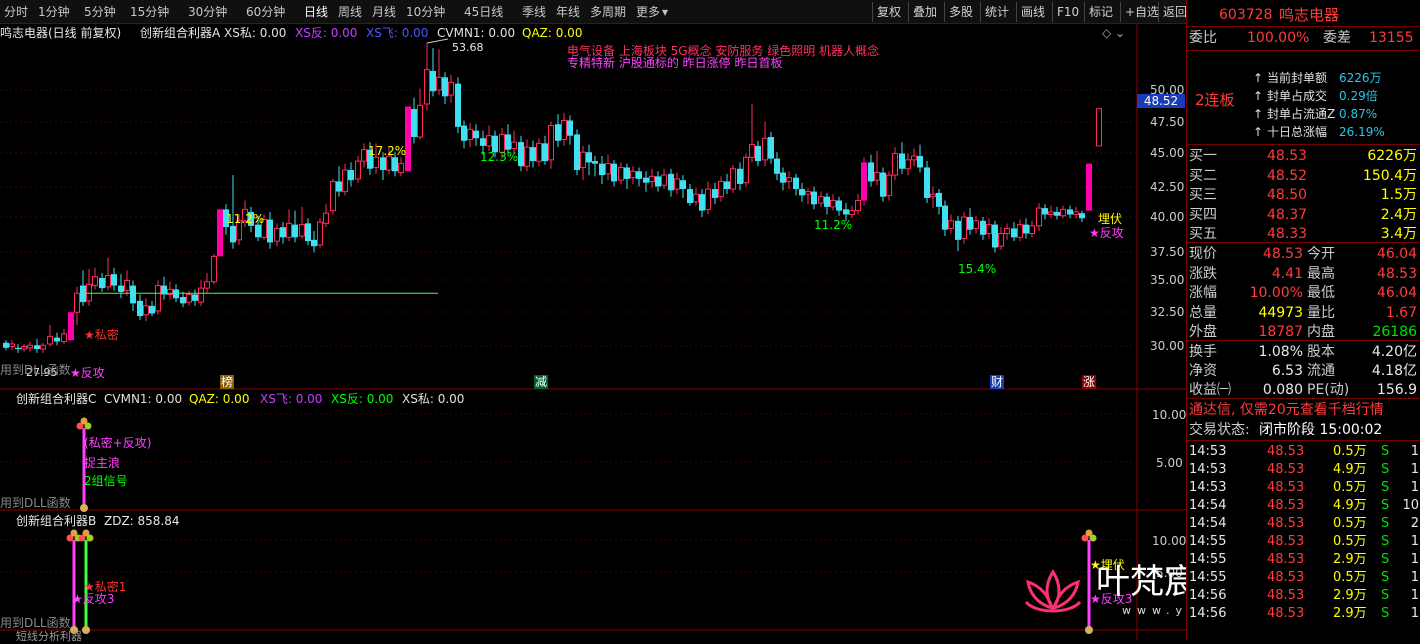 The image size is (1420, 644). I want to click on signal-column-c-ball, so click(84, 421).